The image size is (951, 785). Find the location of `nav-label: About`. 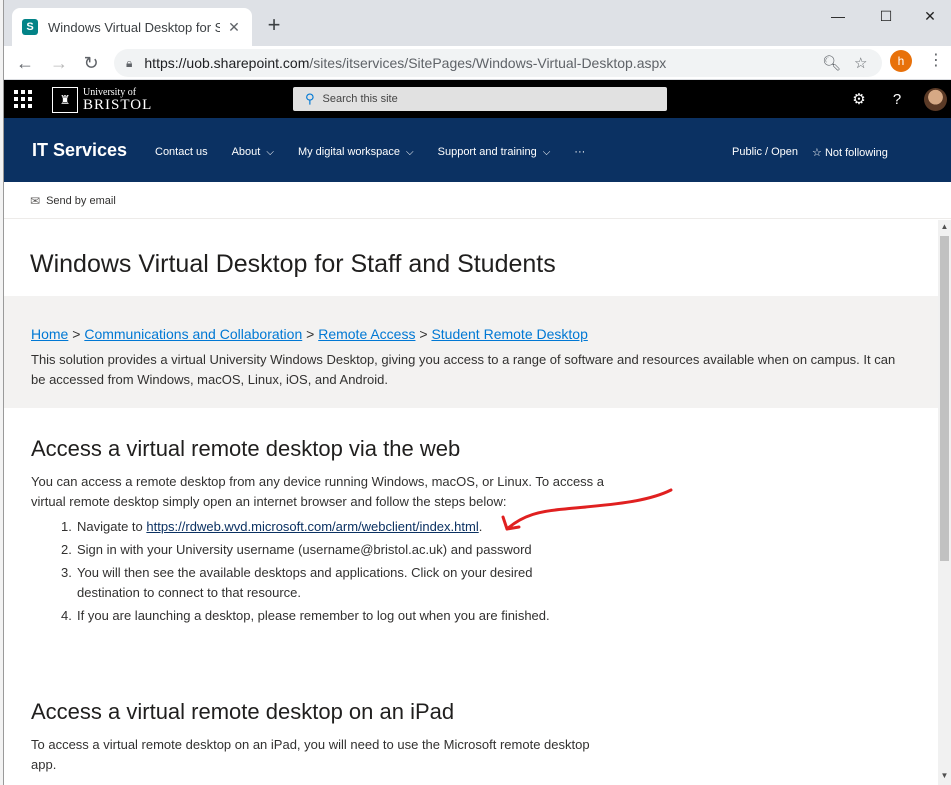

nav-label: About is located at coordinates (246, 152).